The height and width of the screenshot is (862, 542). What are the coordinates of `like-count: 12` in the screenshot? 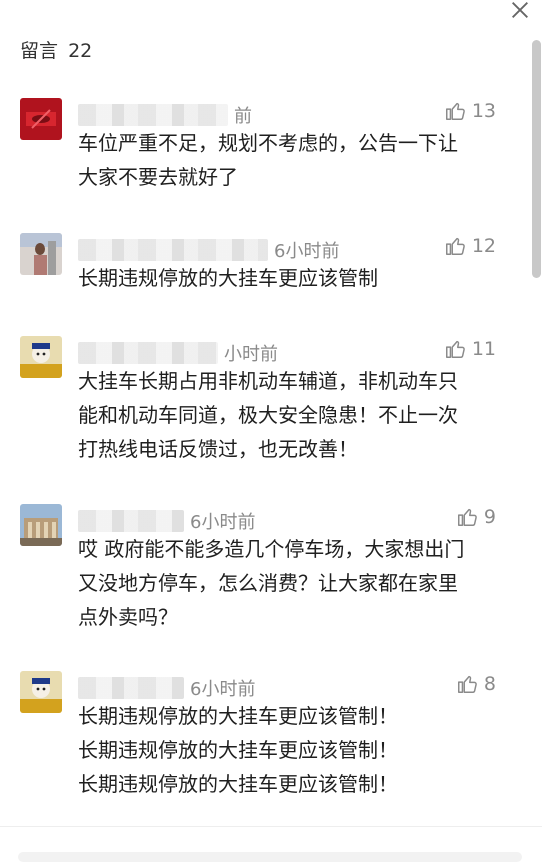 It's located at (483, 246).